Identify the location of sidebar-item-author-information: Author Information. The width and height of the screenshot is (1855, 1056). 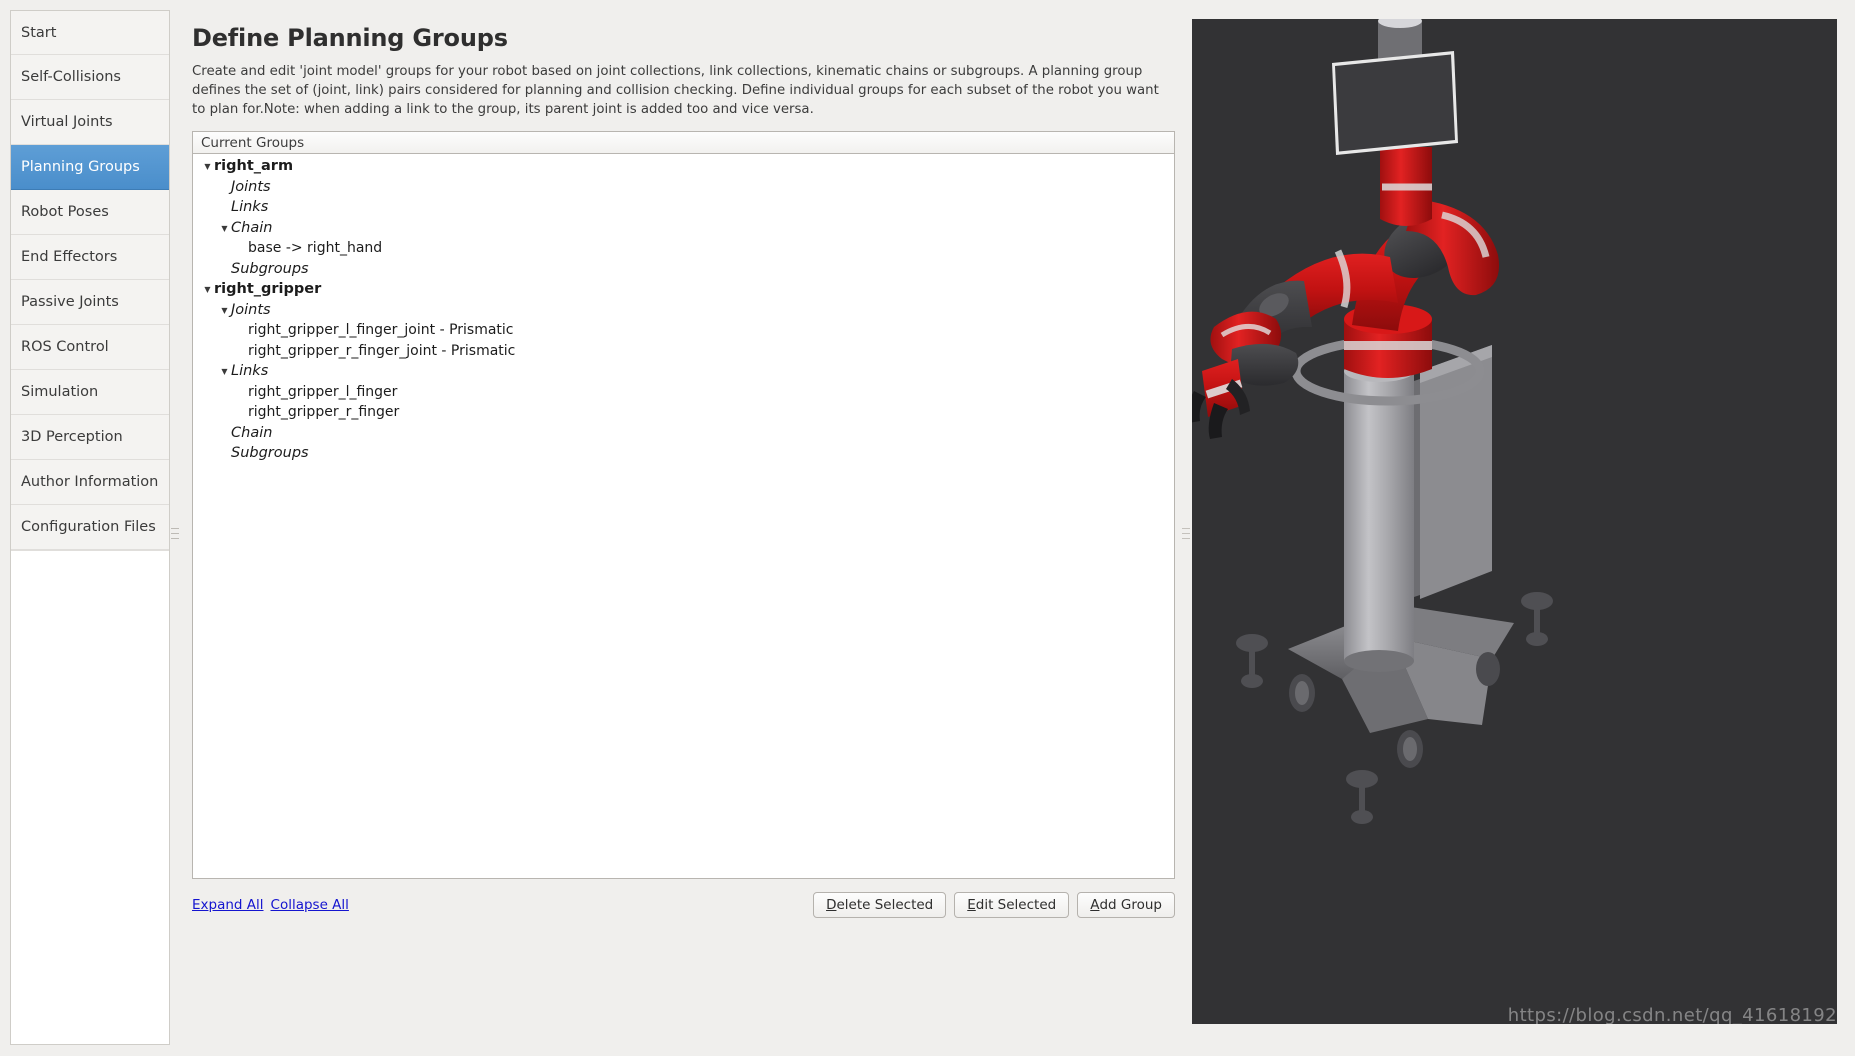
(90, 482).